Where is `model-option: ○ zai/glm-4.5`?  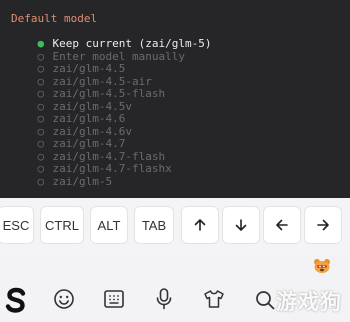
model-option: ○ zai/glm-4.5 is located at coordinates (175, 63).